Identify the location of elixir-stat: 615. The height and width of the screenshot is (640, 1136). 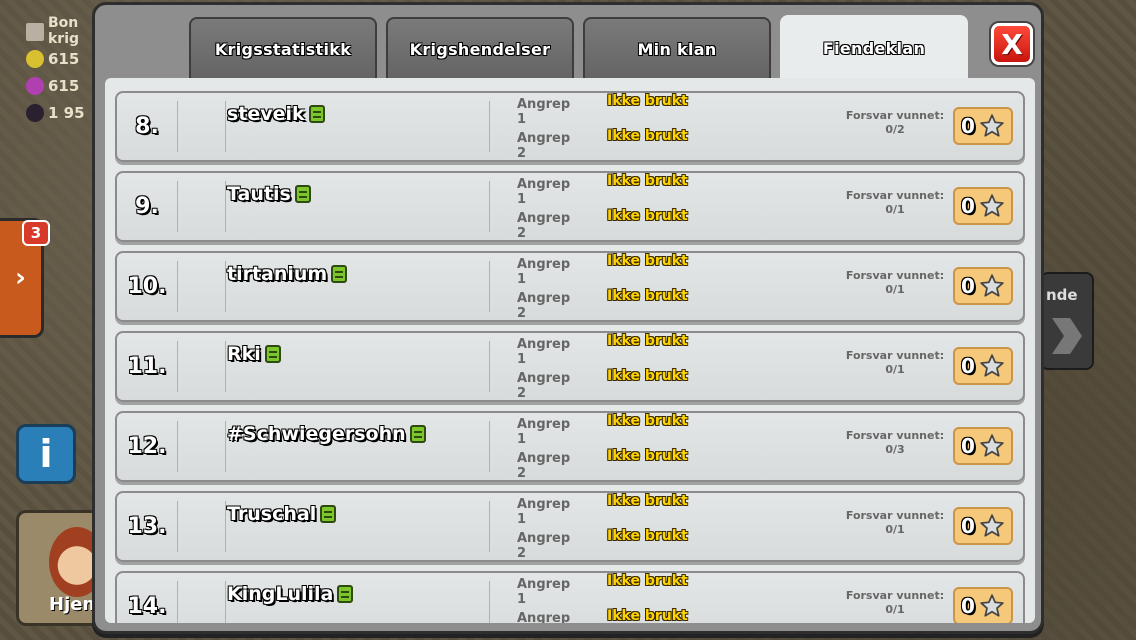
(61, 85).